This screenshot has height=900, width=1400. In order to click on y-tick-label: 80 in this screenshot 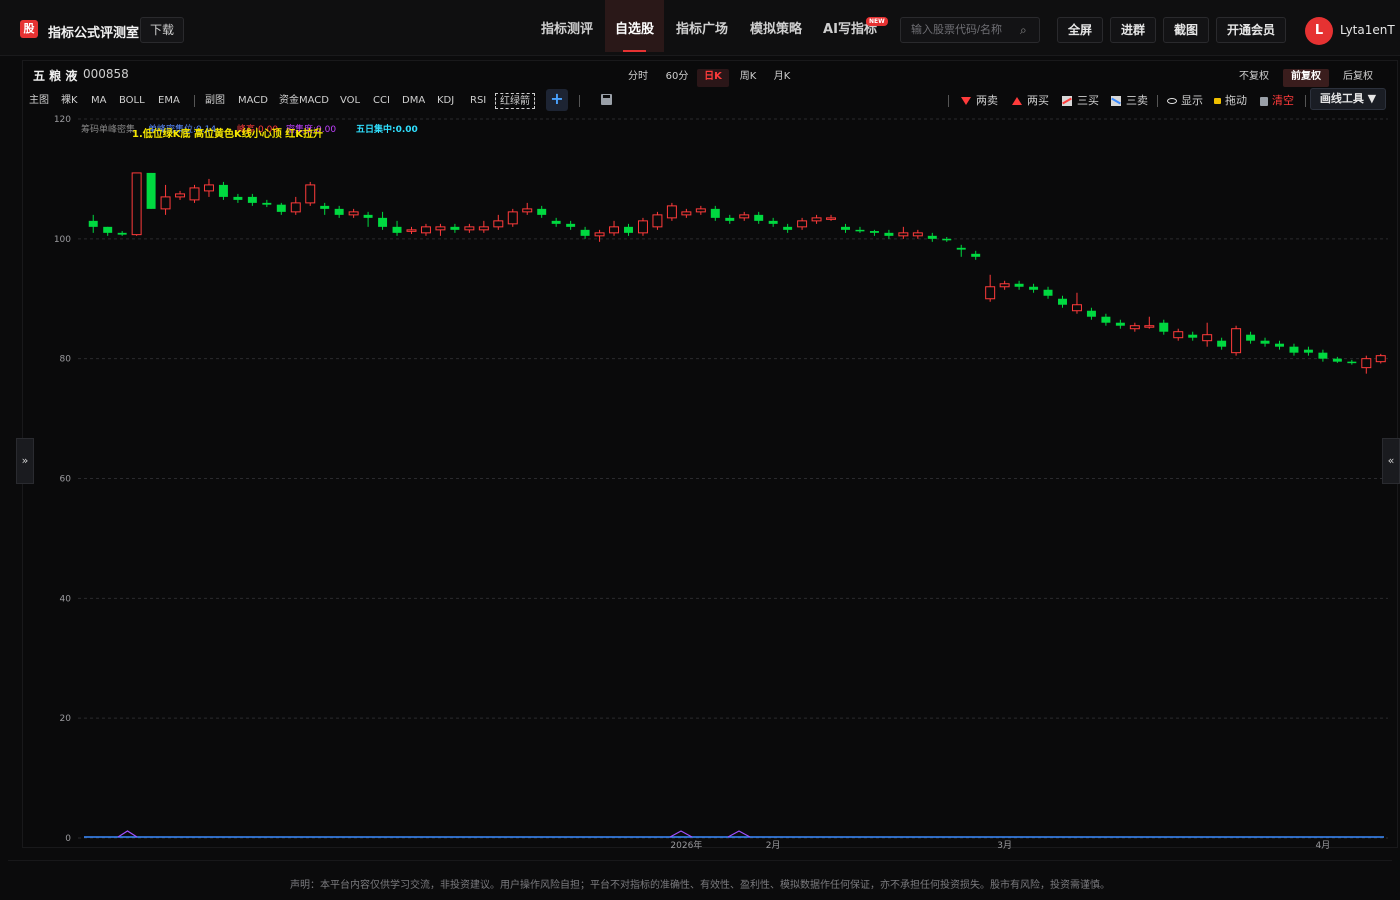, I will do `click(66, 360)`.